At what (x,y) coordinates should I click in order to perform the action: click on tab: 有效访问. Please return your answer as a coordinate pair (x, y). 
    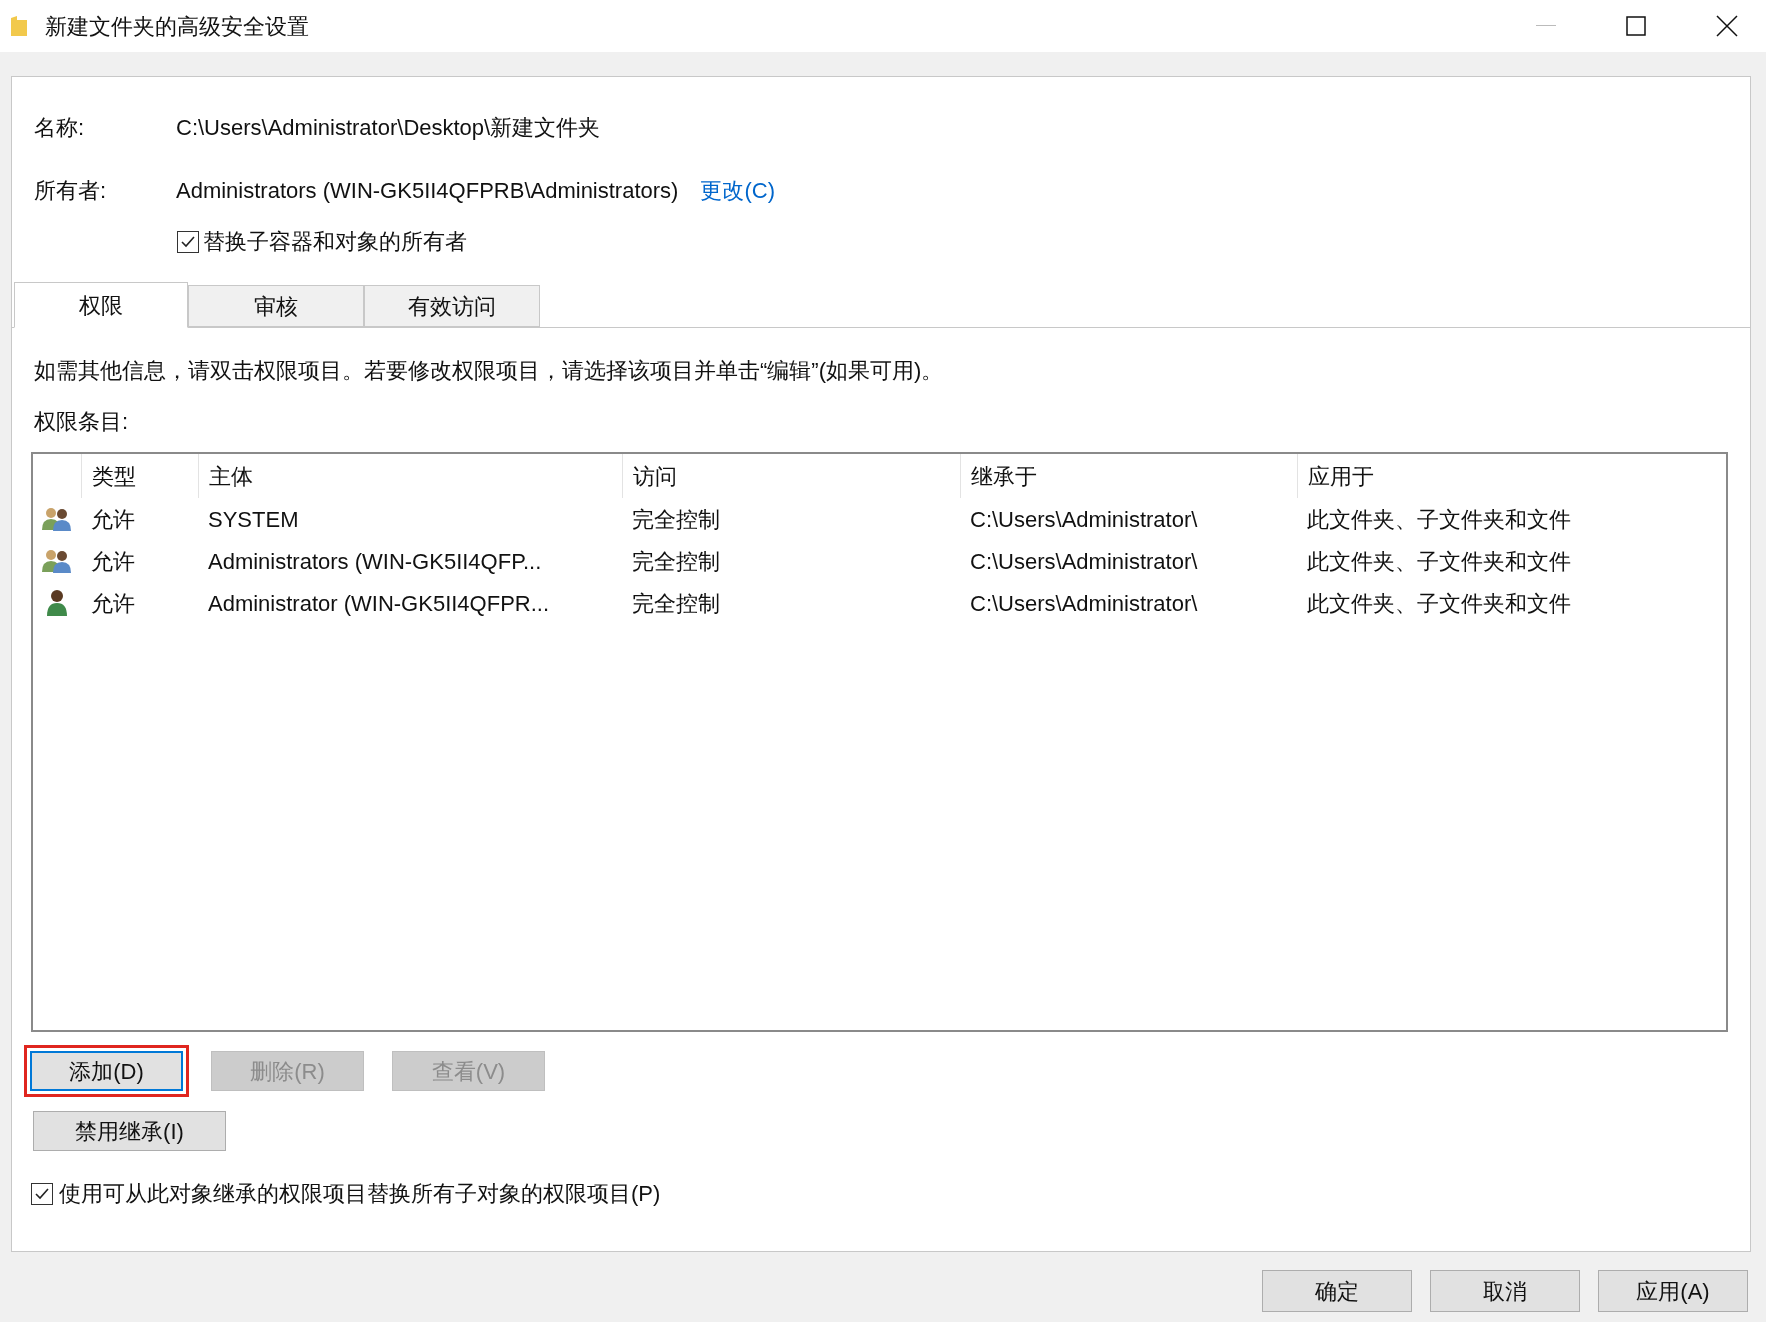
    Looking at the image, I should click on (452, 306).